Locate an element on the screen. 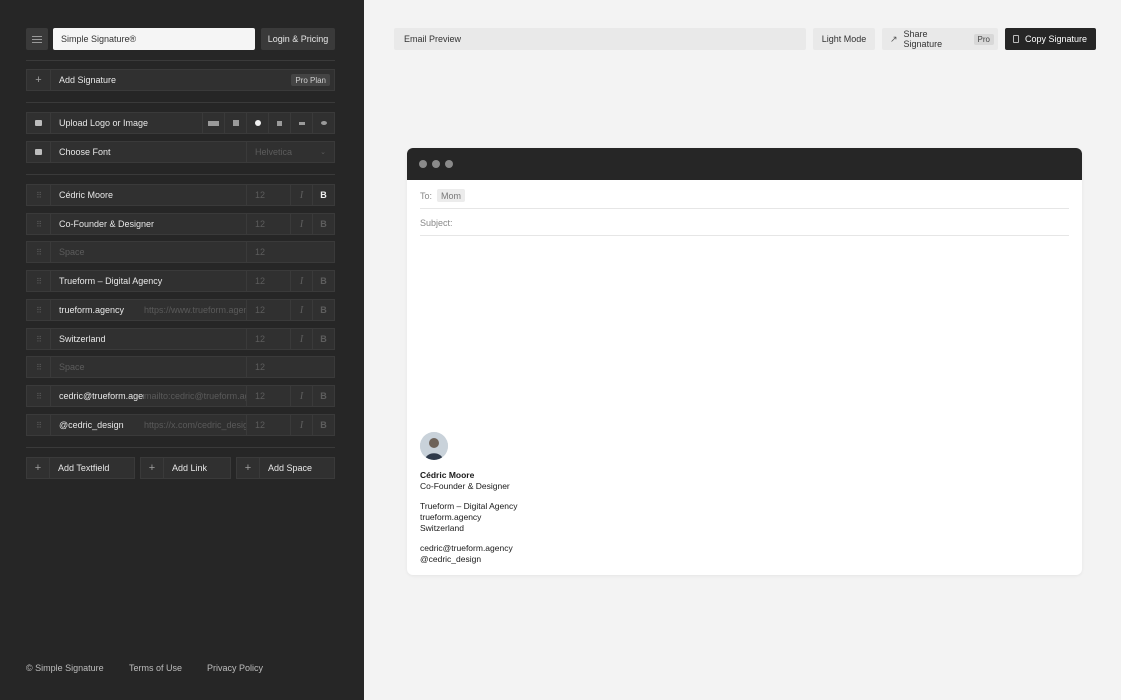 The width and height of the screenshot is (1121, 700). share-signature-button: ↗ Share Signature Pro is located at coordinates (940, 39).